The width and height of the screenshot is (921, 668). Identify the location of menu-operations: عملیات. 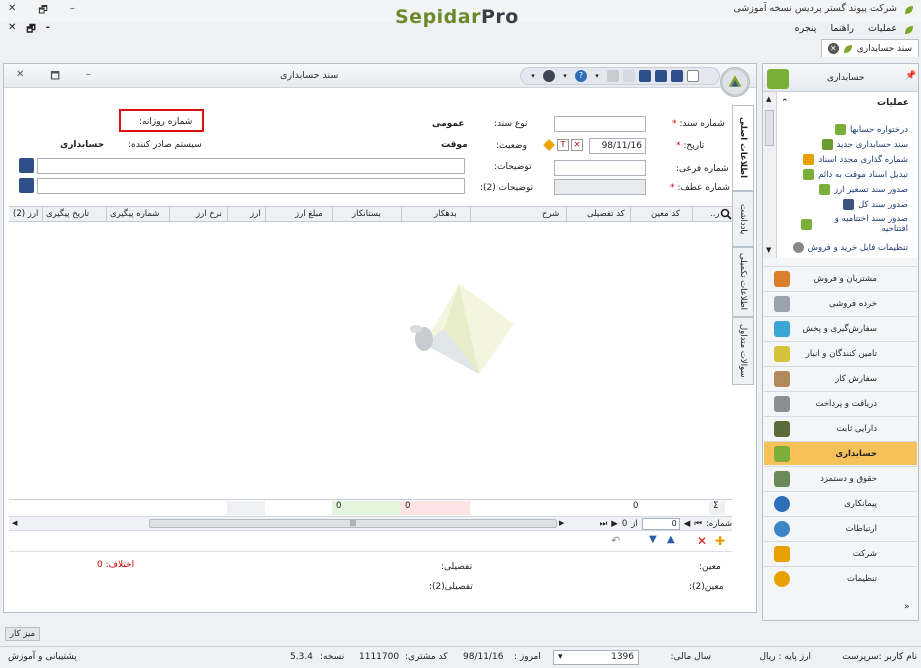
(882, 28).